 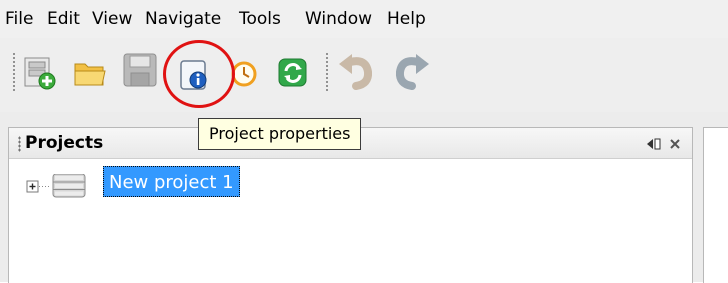 I want to click on tree-item-new-project-1: New project 1, so click(x=171, y=181).